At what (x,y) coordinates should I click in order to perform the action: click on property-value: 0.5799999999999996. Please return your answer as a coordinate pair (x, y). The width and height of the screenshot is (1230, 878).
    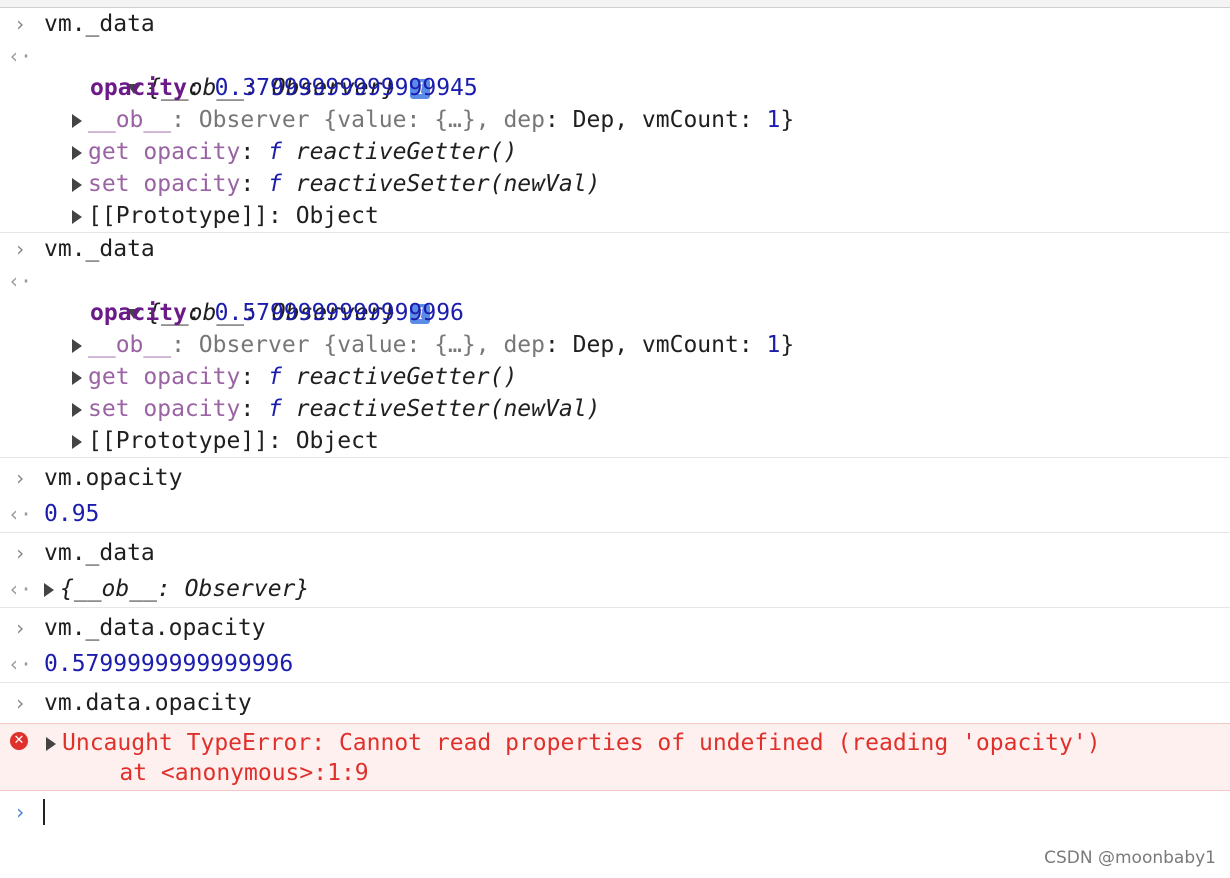
    Looking at the image, I should click on (339, 313).